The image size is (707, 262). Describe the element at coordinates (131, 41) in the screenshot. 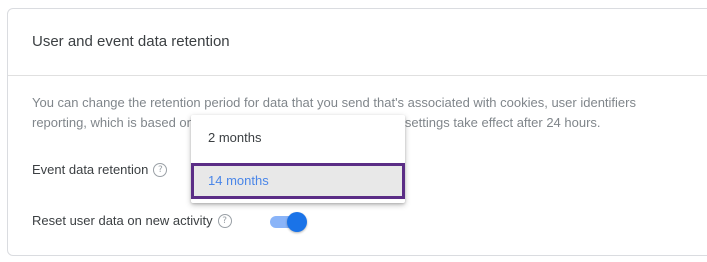

I see `card-title: User and event data retention` at that location.